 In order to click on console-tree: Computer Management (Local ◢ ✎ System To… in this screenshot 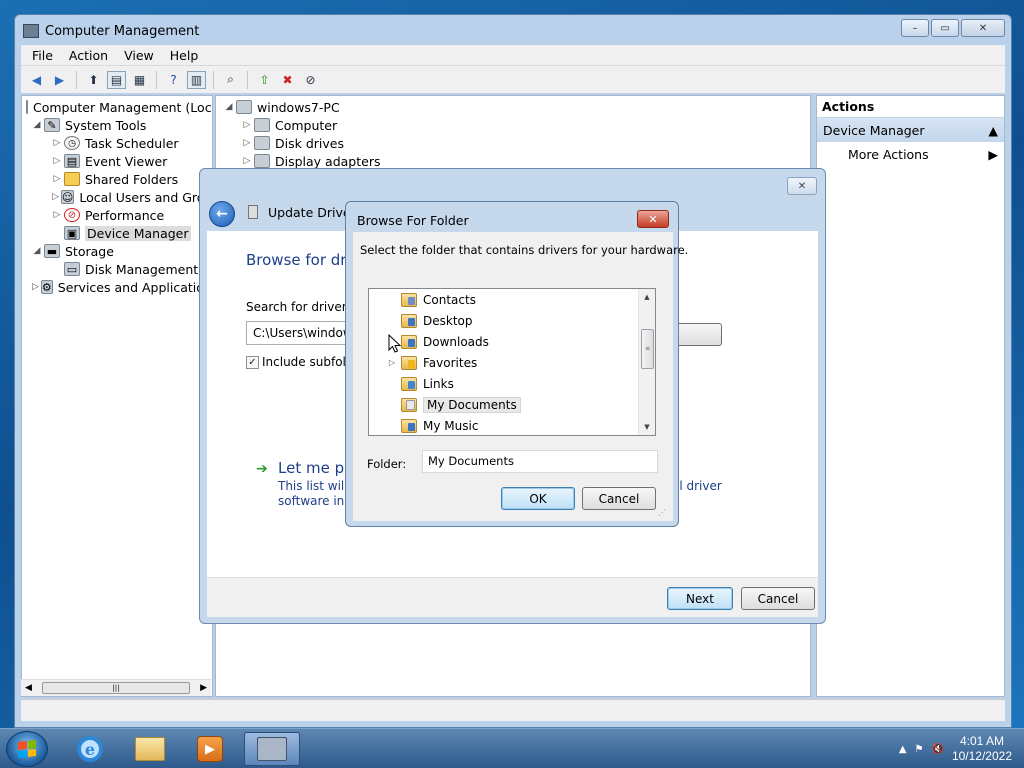, I will do `click(117, 396)`.